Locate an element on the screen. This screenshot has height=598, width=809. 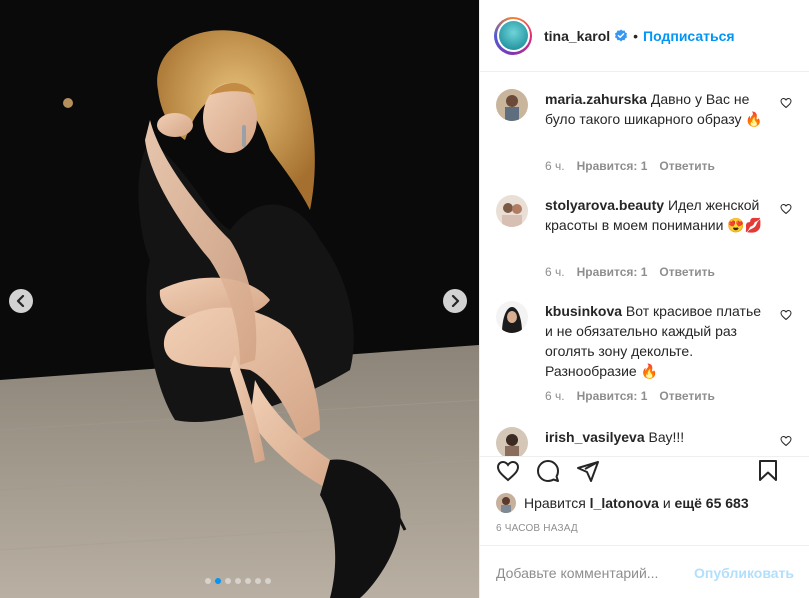
carousel-indicator is located at coordinates (238, 581).